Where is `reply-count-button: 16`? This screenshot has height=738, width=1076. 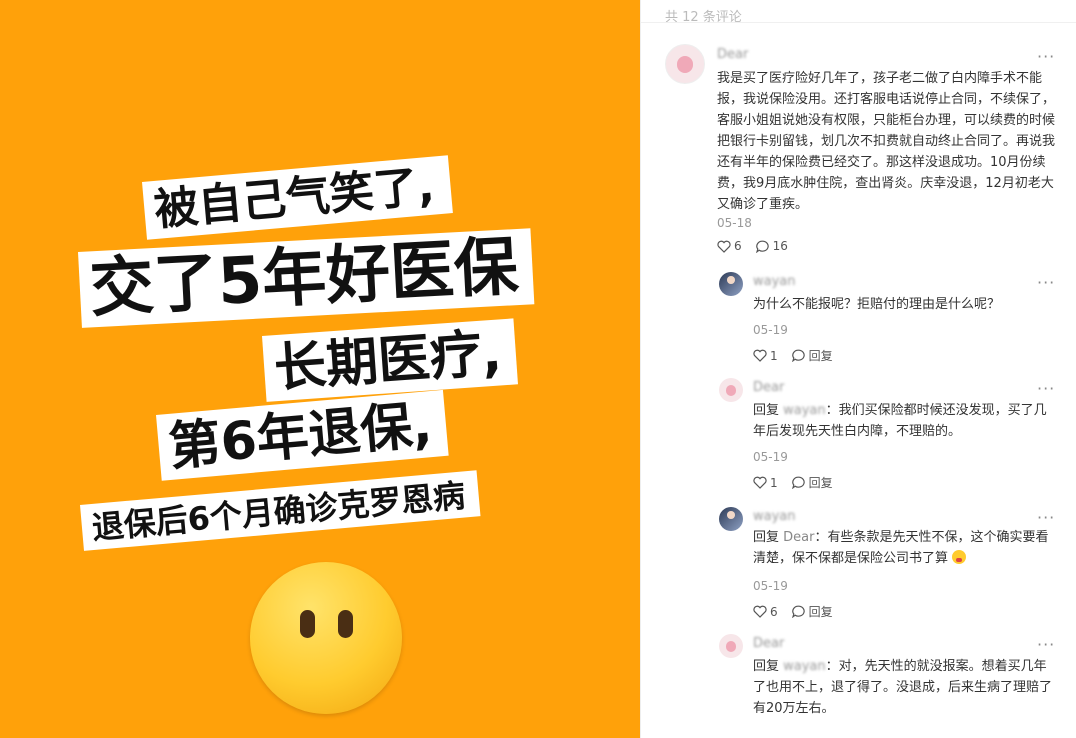
reply-count-button: 16 is located at coordinates (771, 246).